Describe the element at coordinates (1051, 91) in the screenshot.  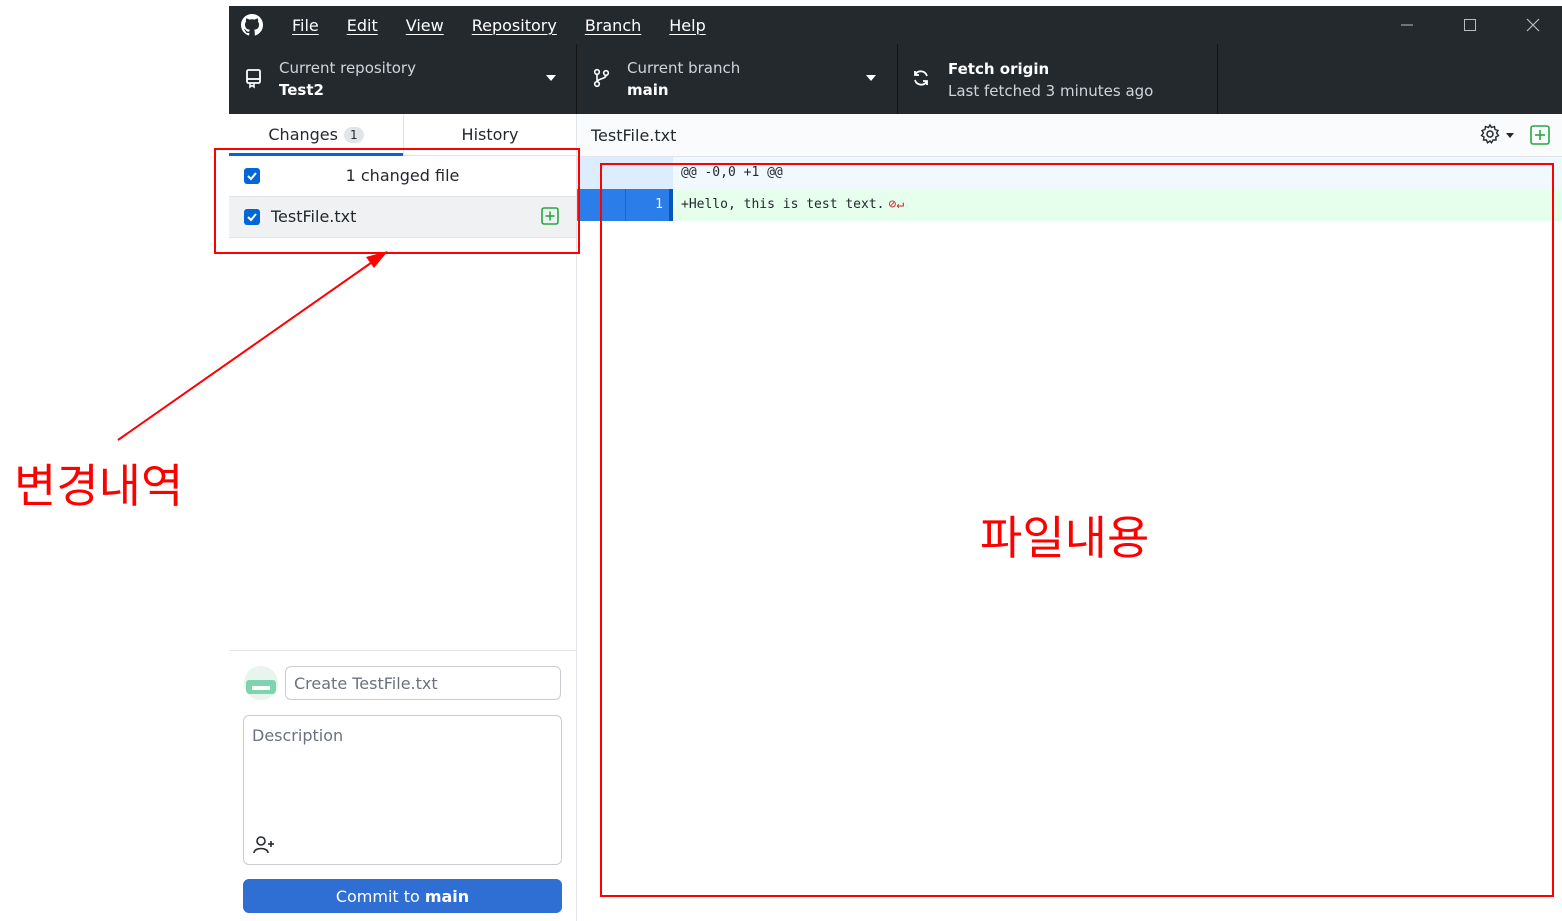
I see `fetch-caption: Last fetched 3 minutes ago` at that location.